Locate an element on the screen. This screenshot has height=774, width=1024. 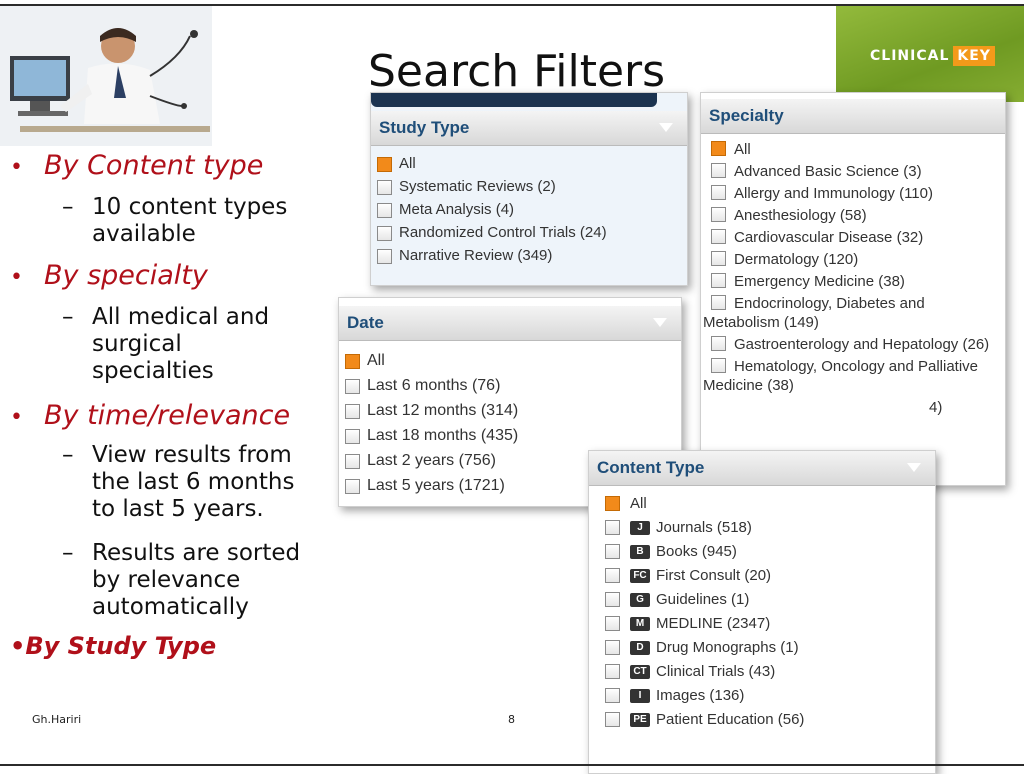
filter-option: D Drug Monographs (1) is located at coordinates (770, 647).